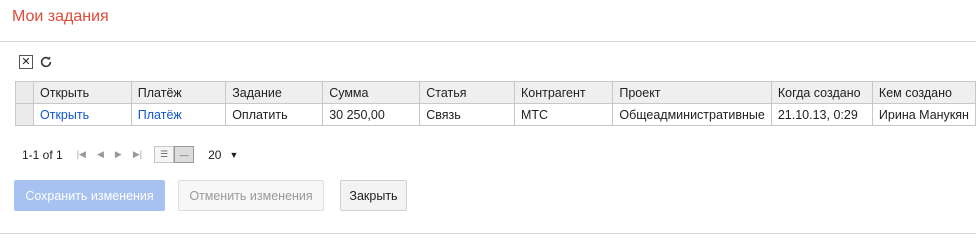  Describe the element at coordinates (692, 114) in the screenshot. I see `project-cell: Общеадминистративные` at that location.